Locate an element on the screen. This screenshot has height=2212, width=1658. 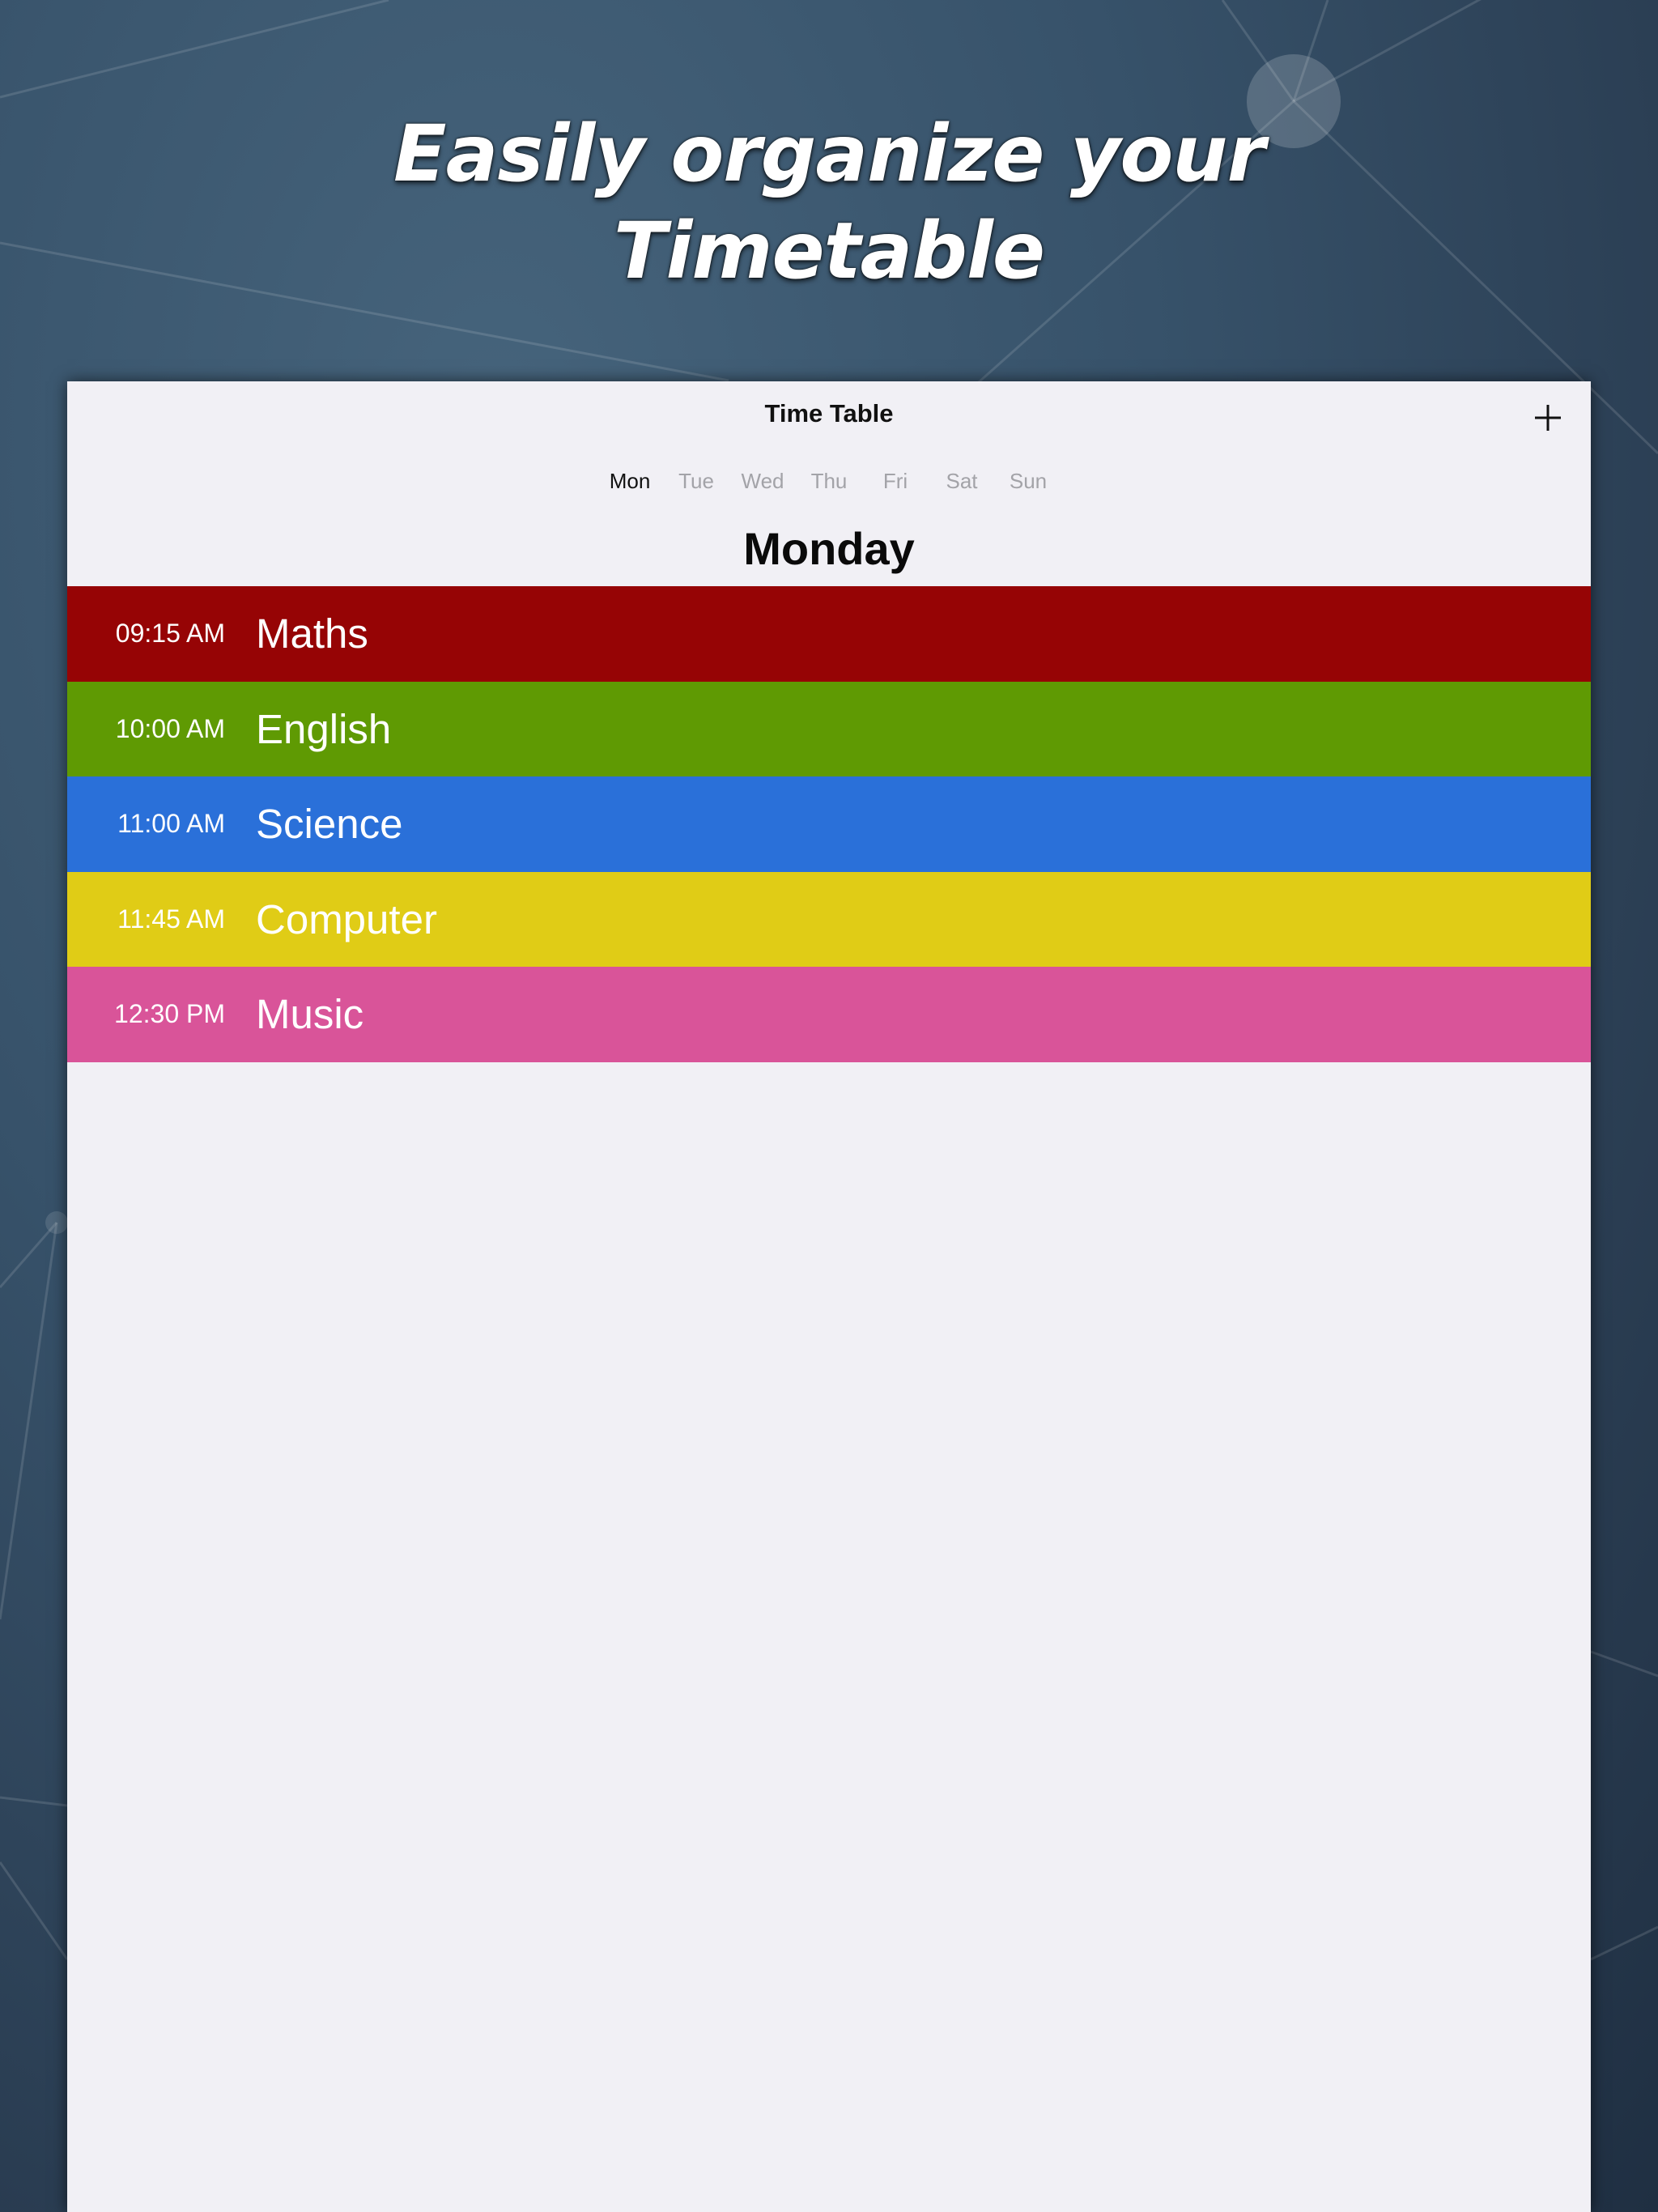
promo-headline-line2: Timetable is located at coordinates (829, 251).